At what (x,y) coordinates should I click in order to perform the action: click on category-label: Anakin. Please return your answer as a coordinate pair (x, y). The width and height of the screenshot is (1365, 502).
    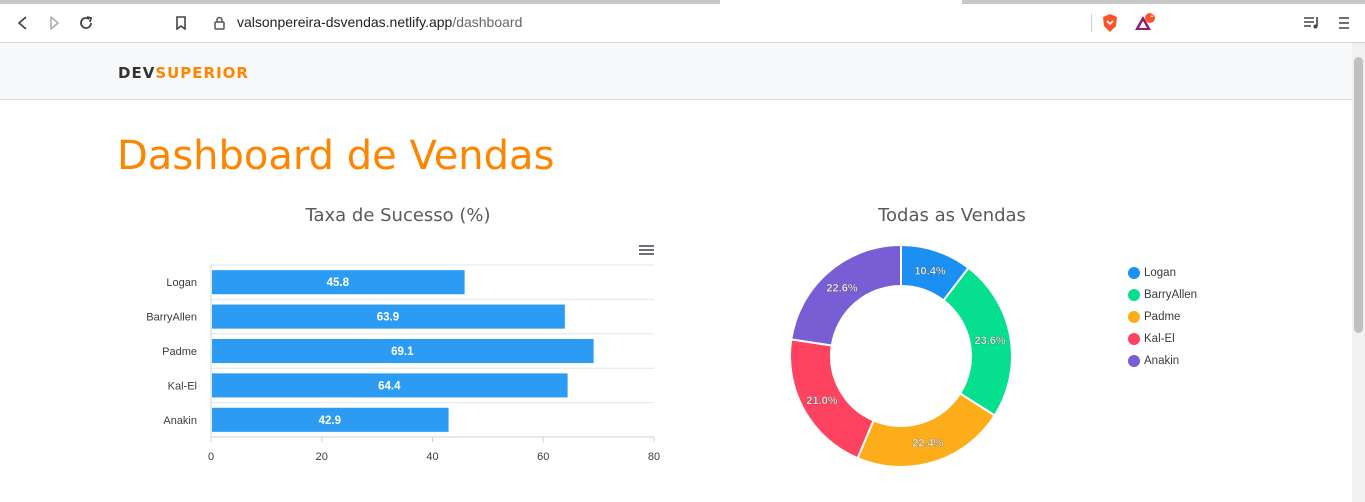
    Looking at the image, I should click on (180, 421).